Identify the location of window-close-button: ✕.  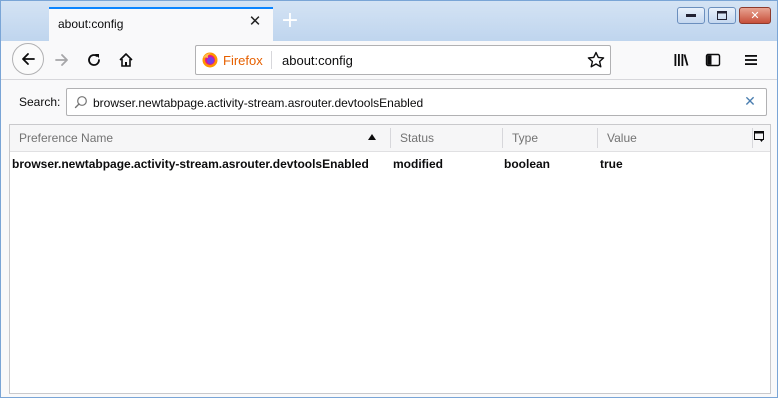
(755, 15).